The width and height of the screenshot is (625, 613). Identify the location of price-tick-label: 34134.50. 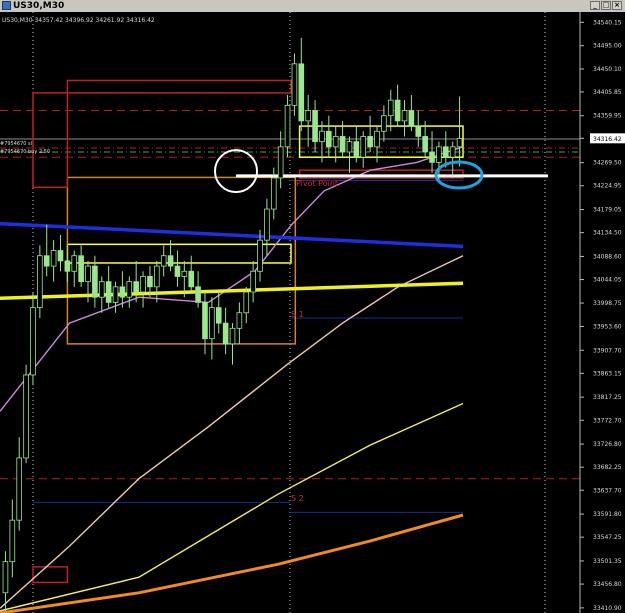
(607, 233).